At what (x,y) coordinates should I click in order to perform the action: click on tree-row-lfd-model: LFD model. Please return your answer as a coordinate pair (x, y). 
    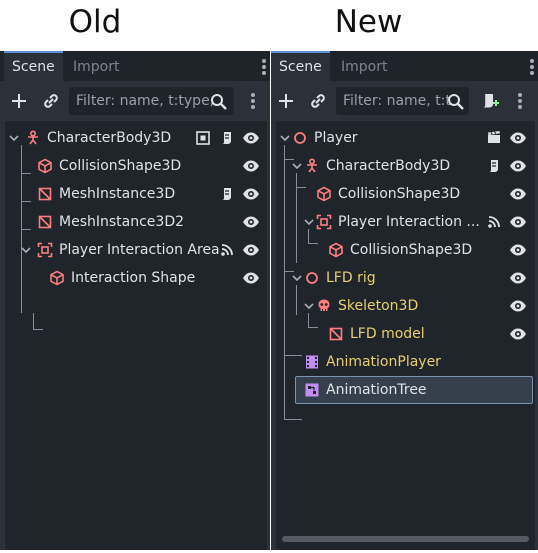
    Looking at the image, I should click on (405, 334).